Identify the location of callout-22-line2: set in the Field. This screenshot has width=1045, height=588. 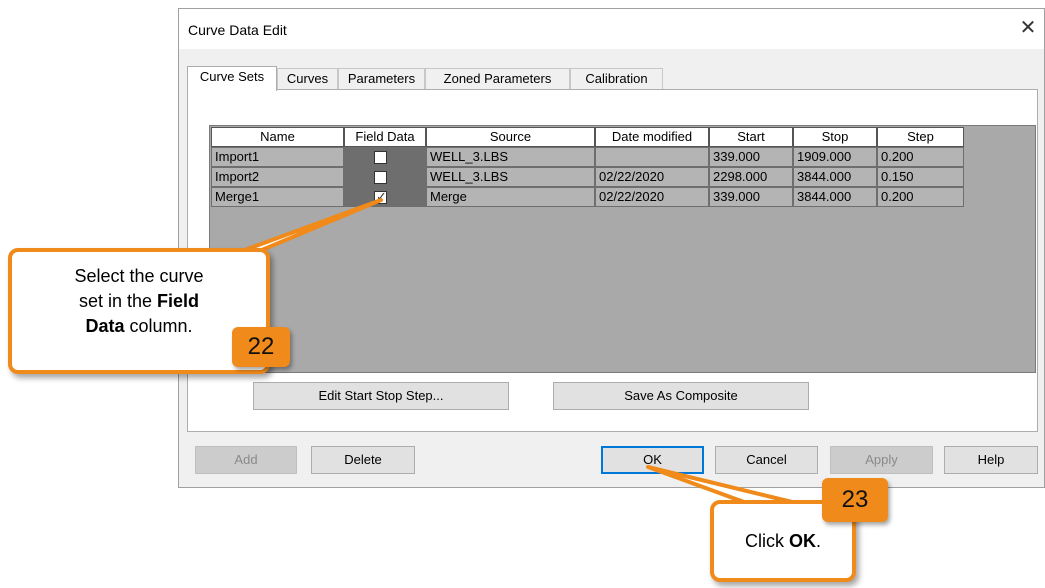
(139, 301).